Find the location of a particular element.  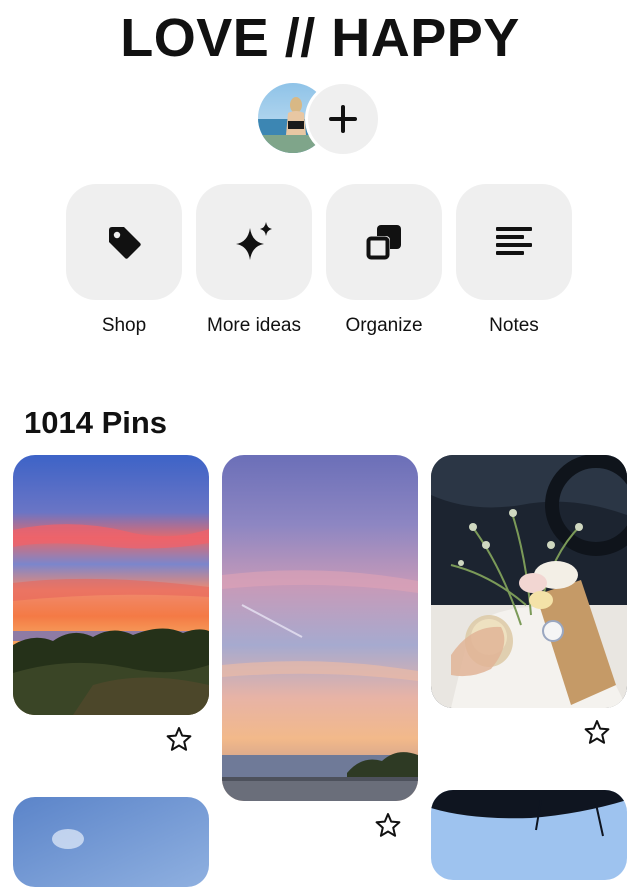

notes-icon is located at coordinates (514, 241).